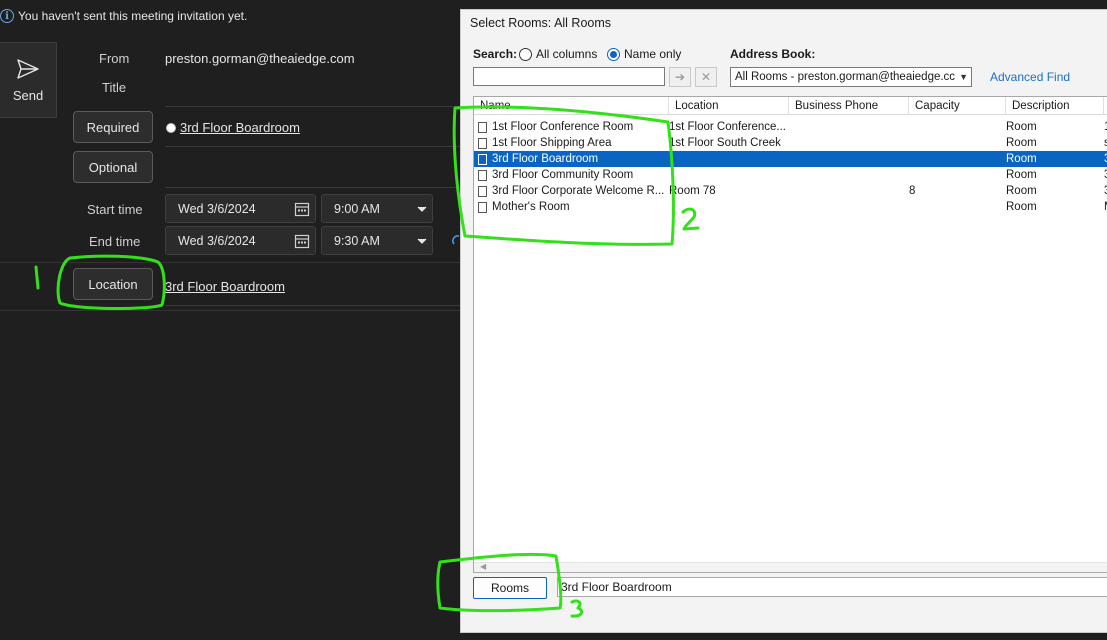 The width and height of the screenshot is (1107, 640). I want to click on radio-all-columns-label: All columns, so click(567, 54).